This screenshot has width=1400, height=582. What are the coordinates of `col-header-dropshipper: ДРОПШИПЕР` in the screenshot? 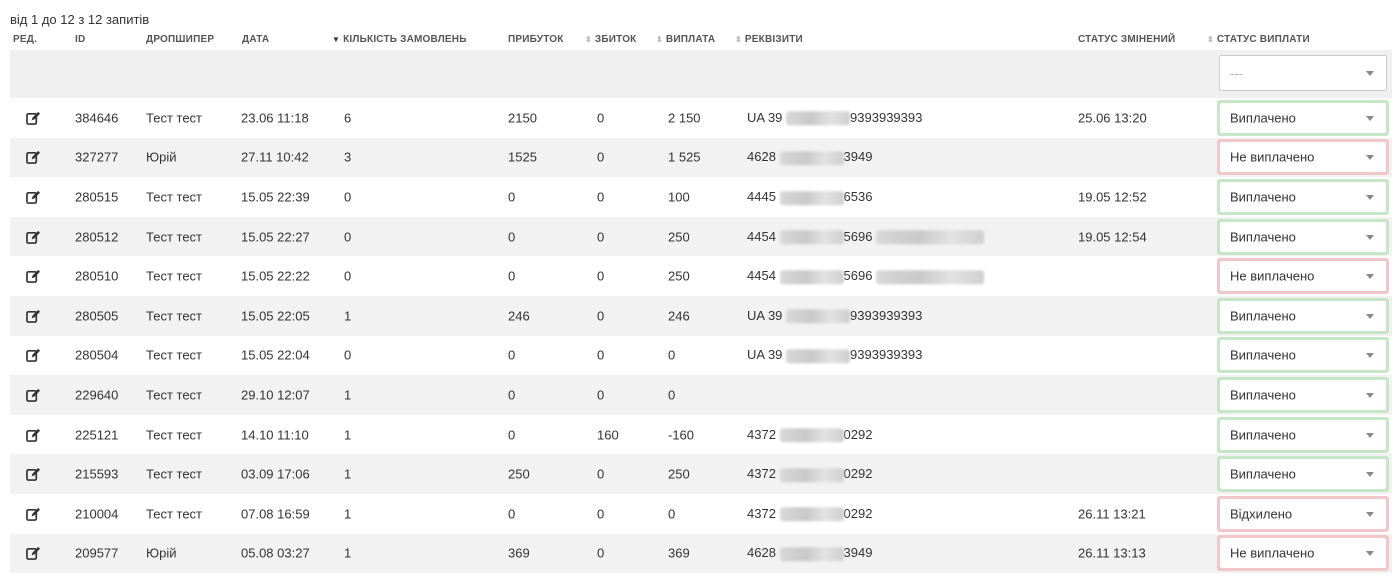 It's located at (180, 39).